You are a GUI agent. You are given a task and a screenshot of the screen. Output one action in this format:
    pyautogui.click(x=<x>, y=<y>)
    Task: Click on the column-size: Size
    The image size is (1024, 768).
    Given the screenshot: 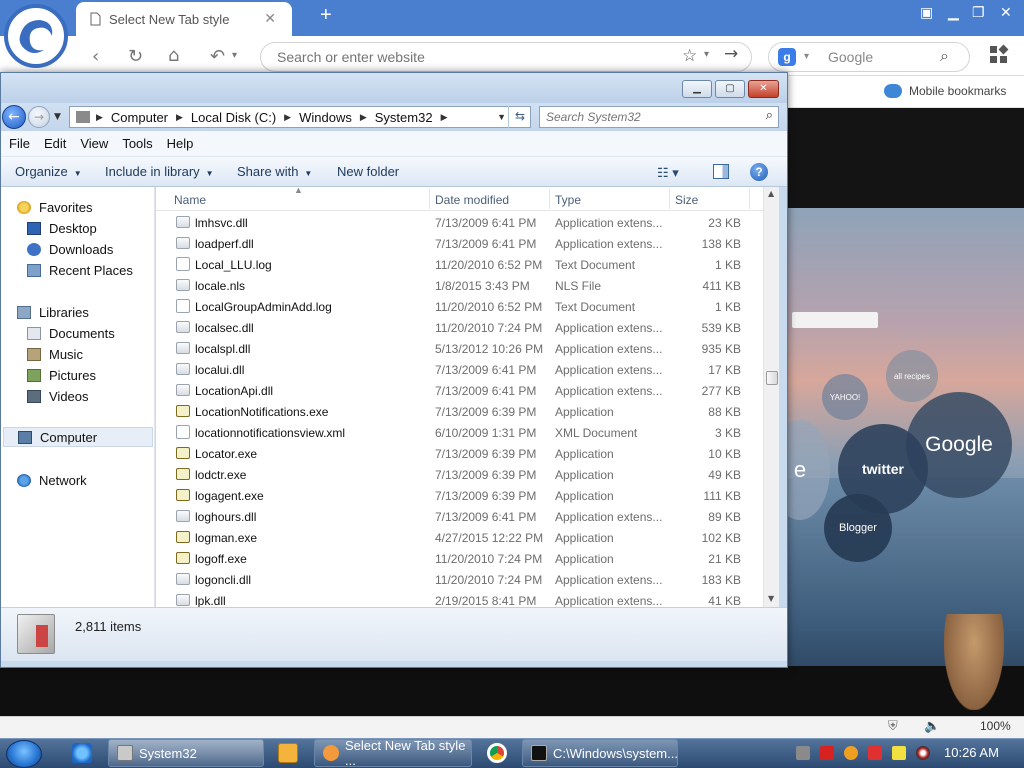 What is the action you would take?
    pyautogui.click(x=686, y=200)
    